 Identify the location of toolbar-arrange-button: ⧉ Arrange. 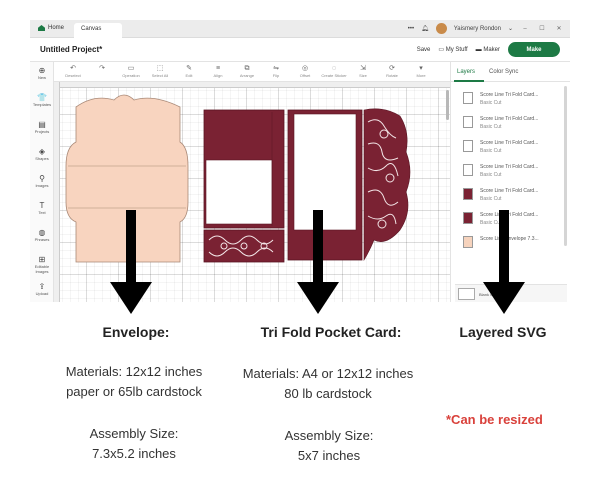
(247, 71).